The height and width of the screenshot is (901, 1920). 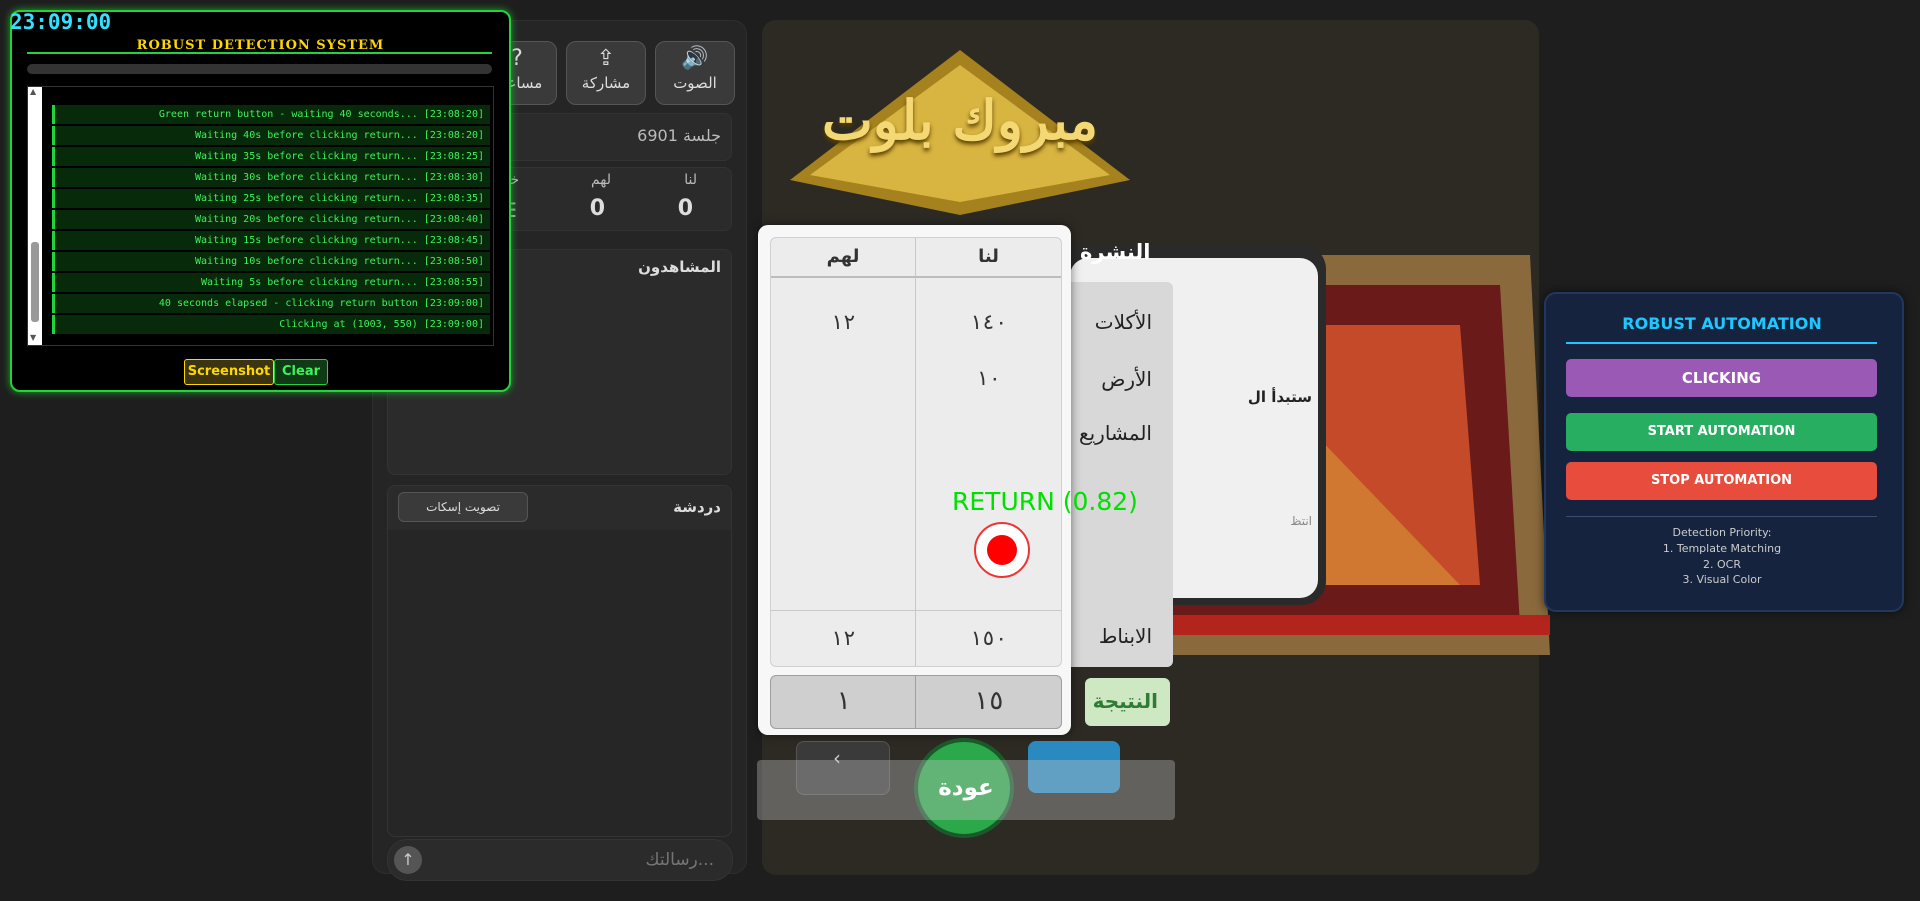 What do you see at coordinates (697, 507) in the screenshot?
I see `chat-title: دردشة` at bounding box center [697, 507].